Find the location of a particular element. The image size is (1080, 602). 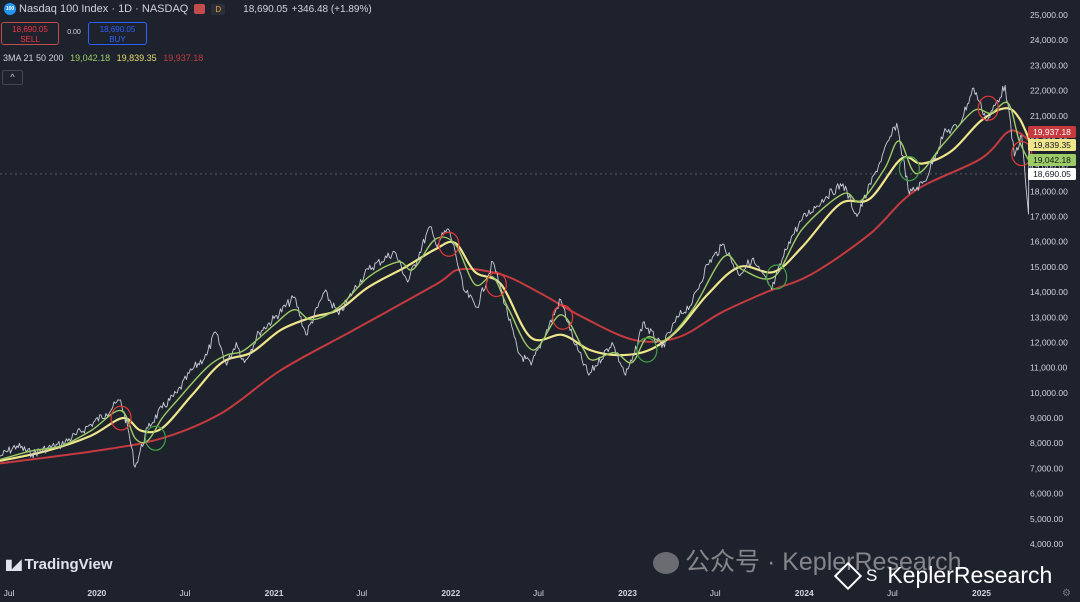

x-tick-label: 2020 is located at coordinates (96, 593).